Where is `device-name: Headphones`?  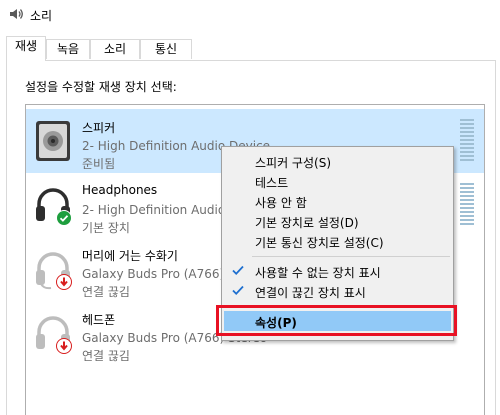 device-name: Headphones is located at coordinates (120, 190).